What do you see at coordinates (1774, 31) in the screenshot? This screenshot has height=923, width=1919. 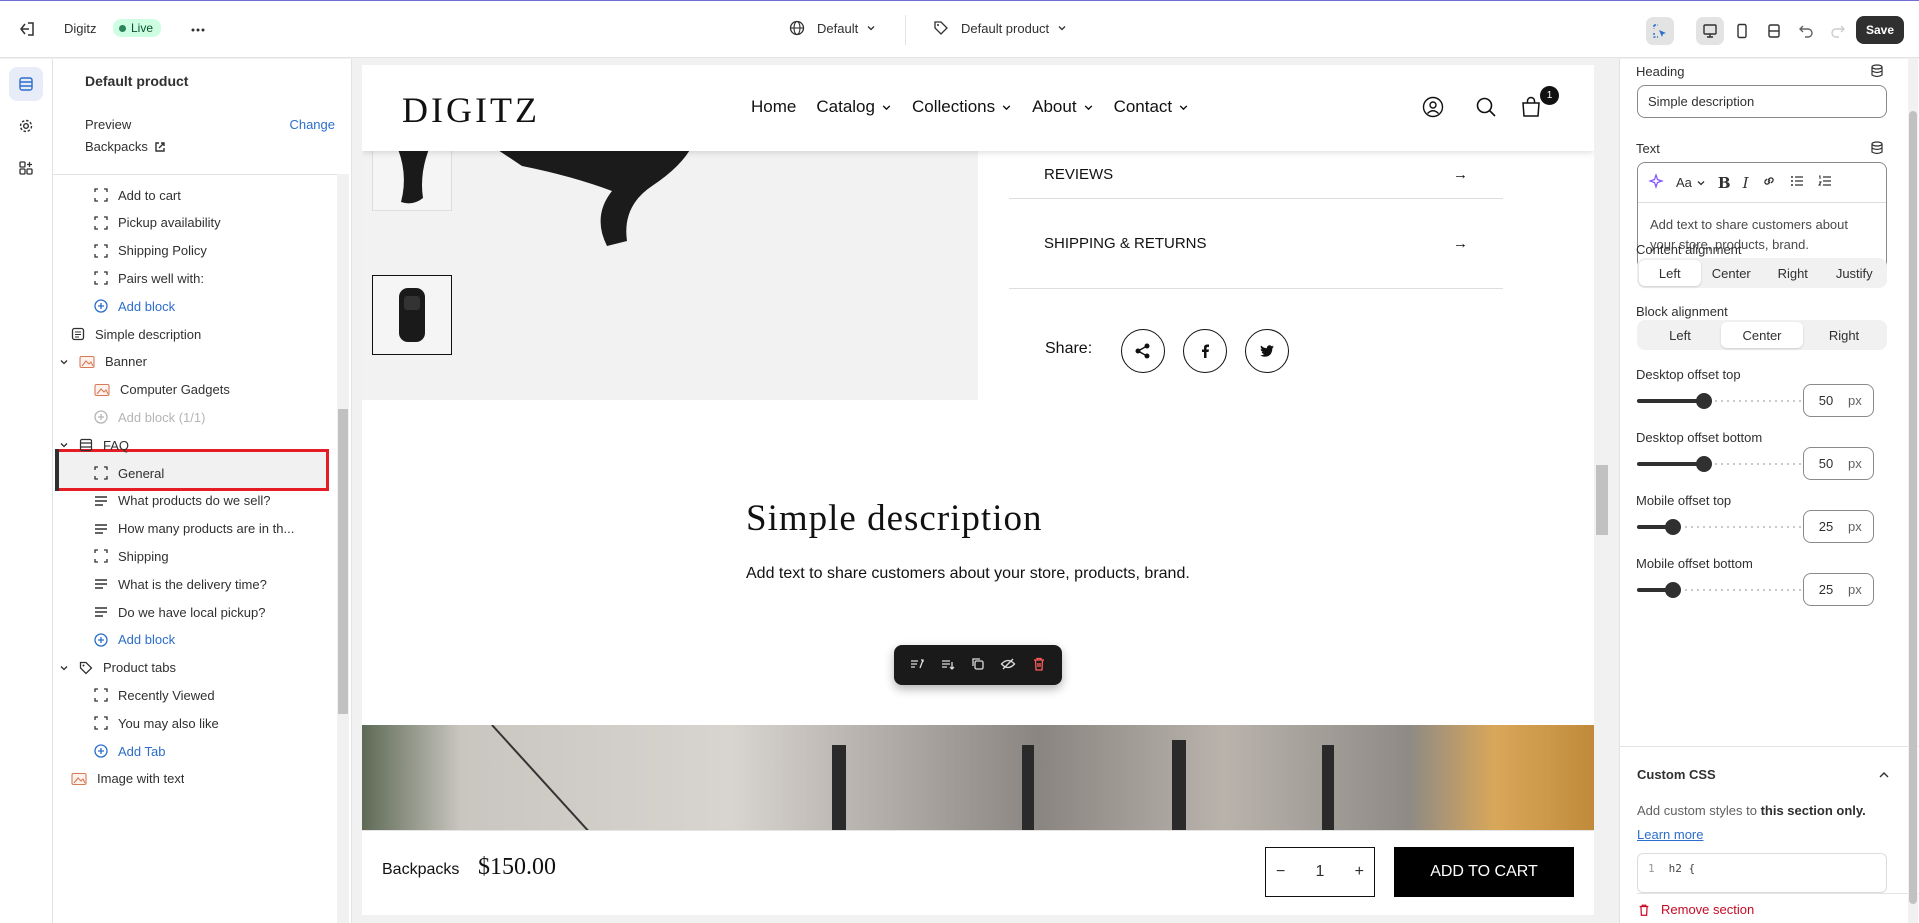 I see `fullscreen-icon` at bounding box center [1774, 31].